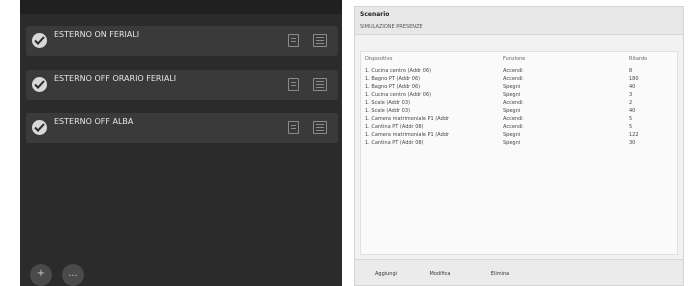 The width and height of the screenshot is (696, 286). I want to click on table-row: 1. Bagno PT (Addr 06) Accendi 180, so click(519, 80).